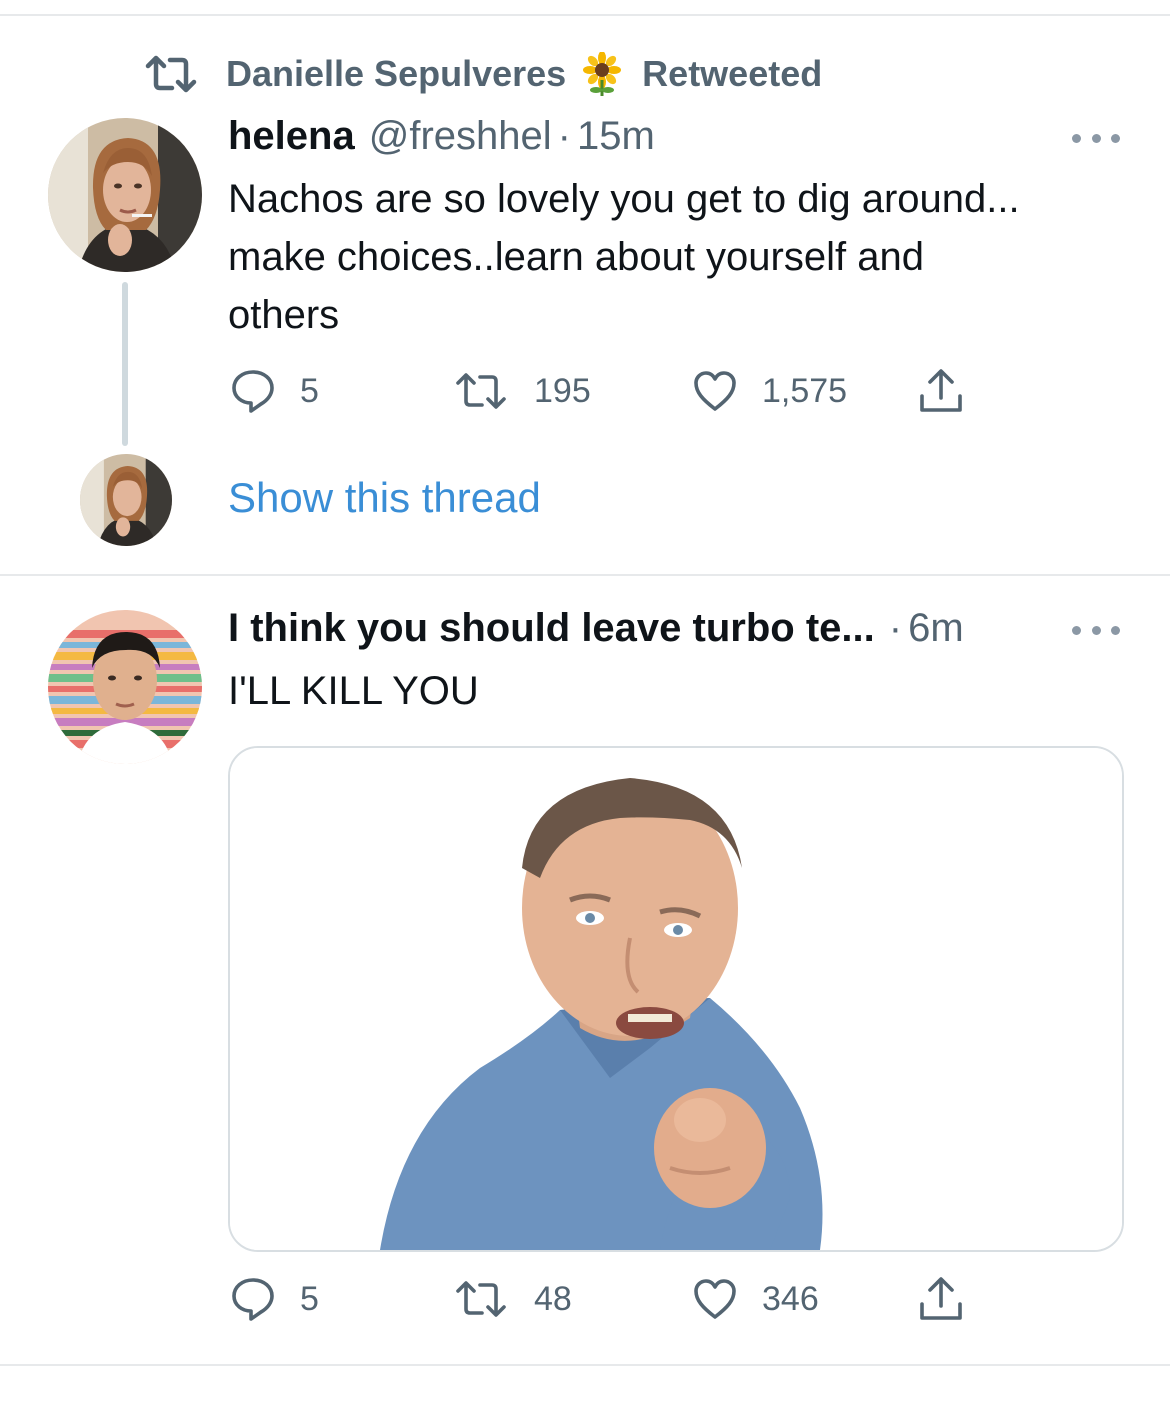 Image resolution: width=1170 pixels, height=1402 pixels. I want to click on avatar-itysl, so click(125, 687).